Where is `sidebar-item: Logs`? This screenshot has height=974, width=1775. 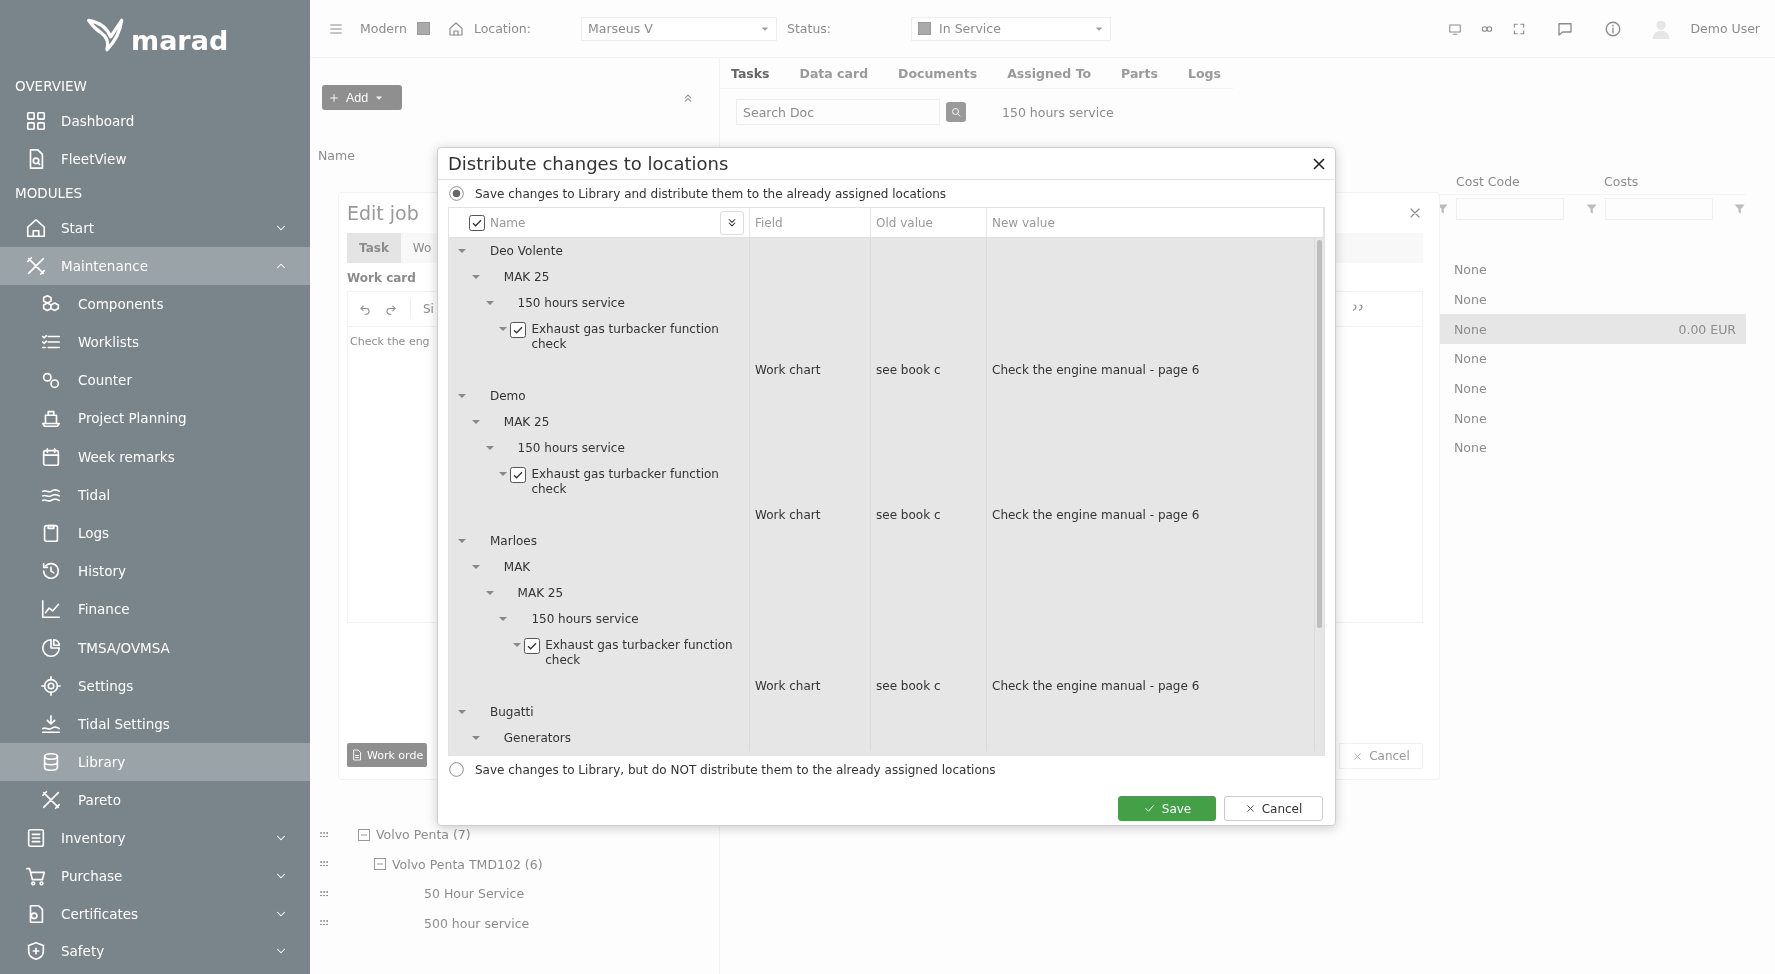
sidebar-item: Logs is located at coordinates (155, 533).